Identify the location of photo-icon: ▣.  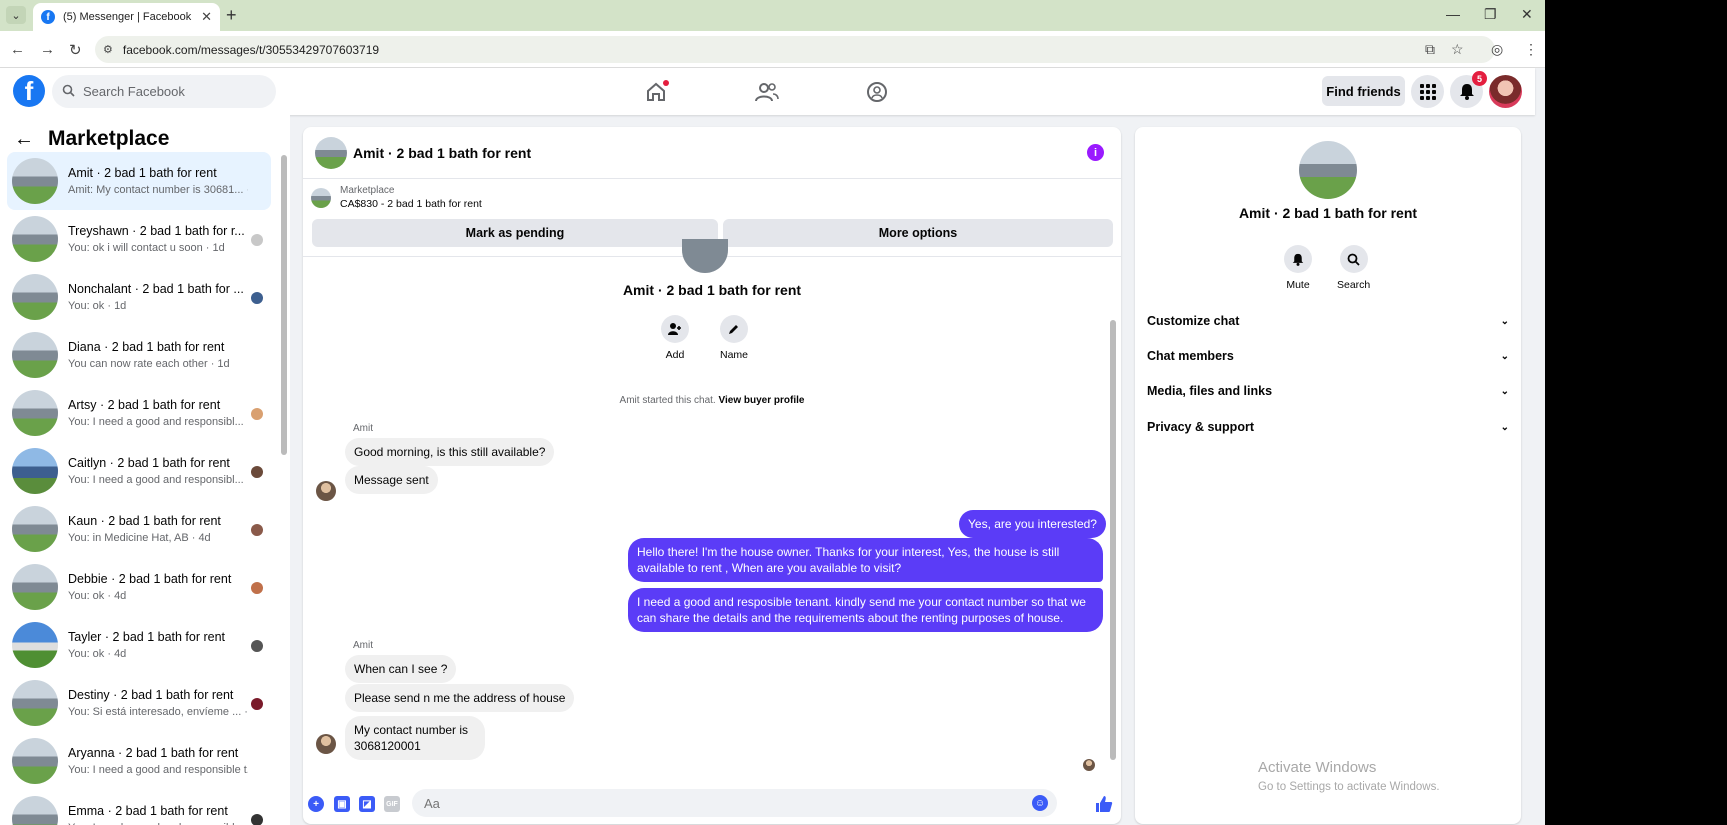
(342, 804).